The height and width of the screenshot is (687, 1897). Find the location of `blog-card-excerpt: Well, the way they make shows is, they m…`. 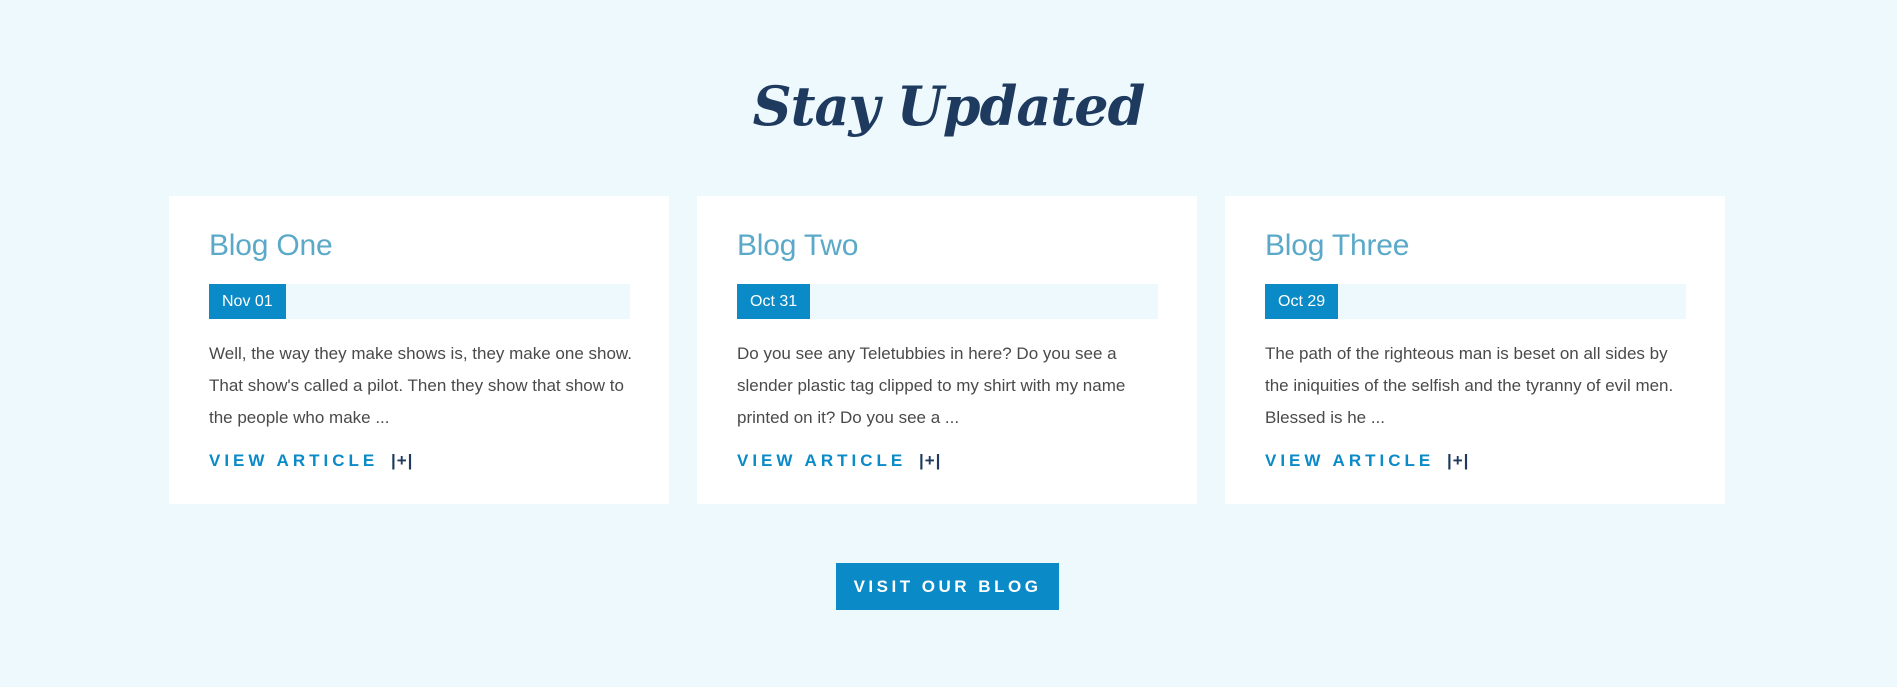

blog-card-excerpt: Well, the way they make shows is, they m… is located at coordinates (420, 385).